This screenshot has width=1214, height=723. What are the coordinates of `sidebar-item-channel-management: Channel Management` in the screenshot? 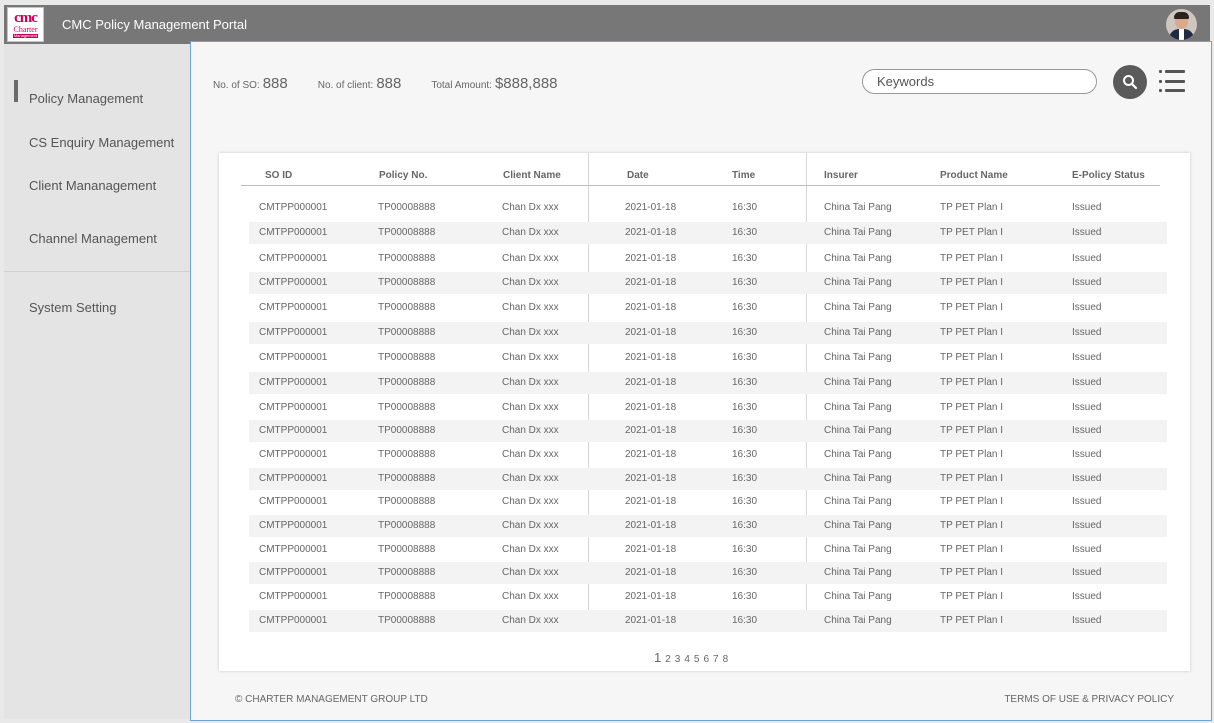 It's located at (93, 238).